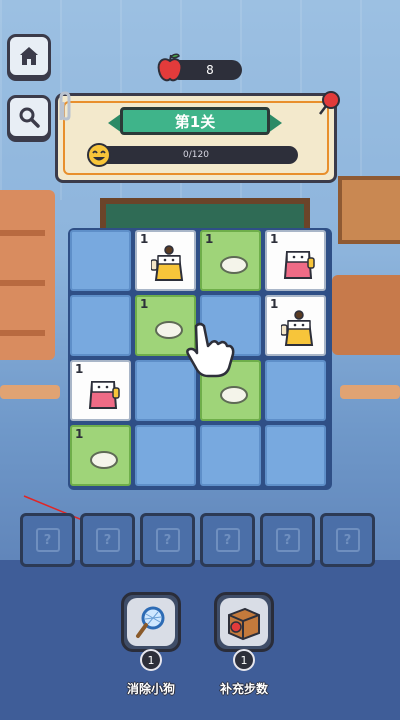 The height and width of the screenshot is (720, 400). I want to click on smiley-icon, so click(99, 155).